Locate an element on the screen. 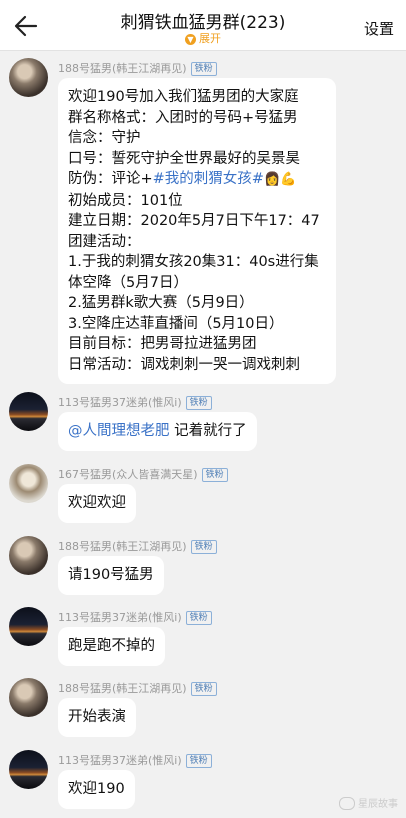 The width and height of the screenshot is (406, 818). message-bubble: @人間理想老肥 记着就行了 is located at coordinates (157, 431).